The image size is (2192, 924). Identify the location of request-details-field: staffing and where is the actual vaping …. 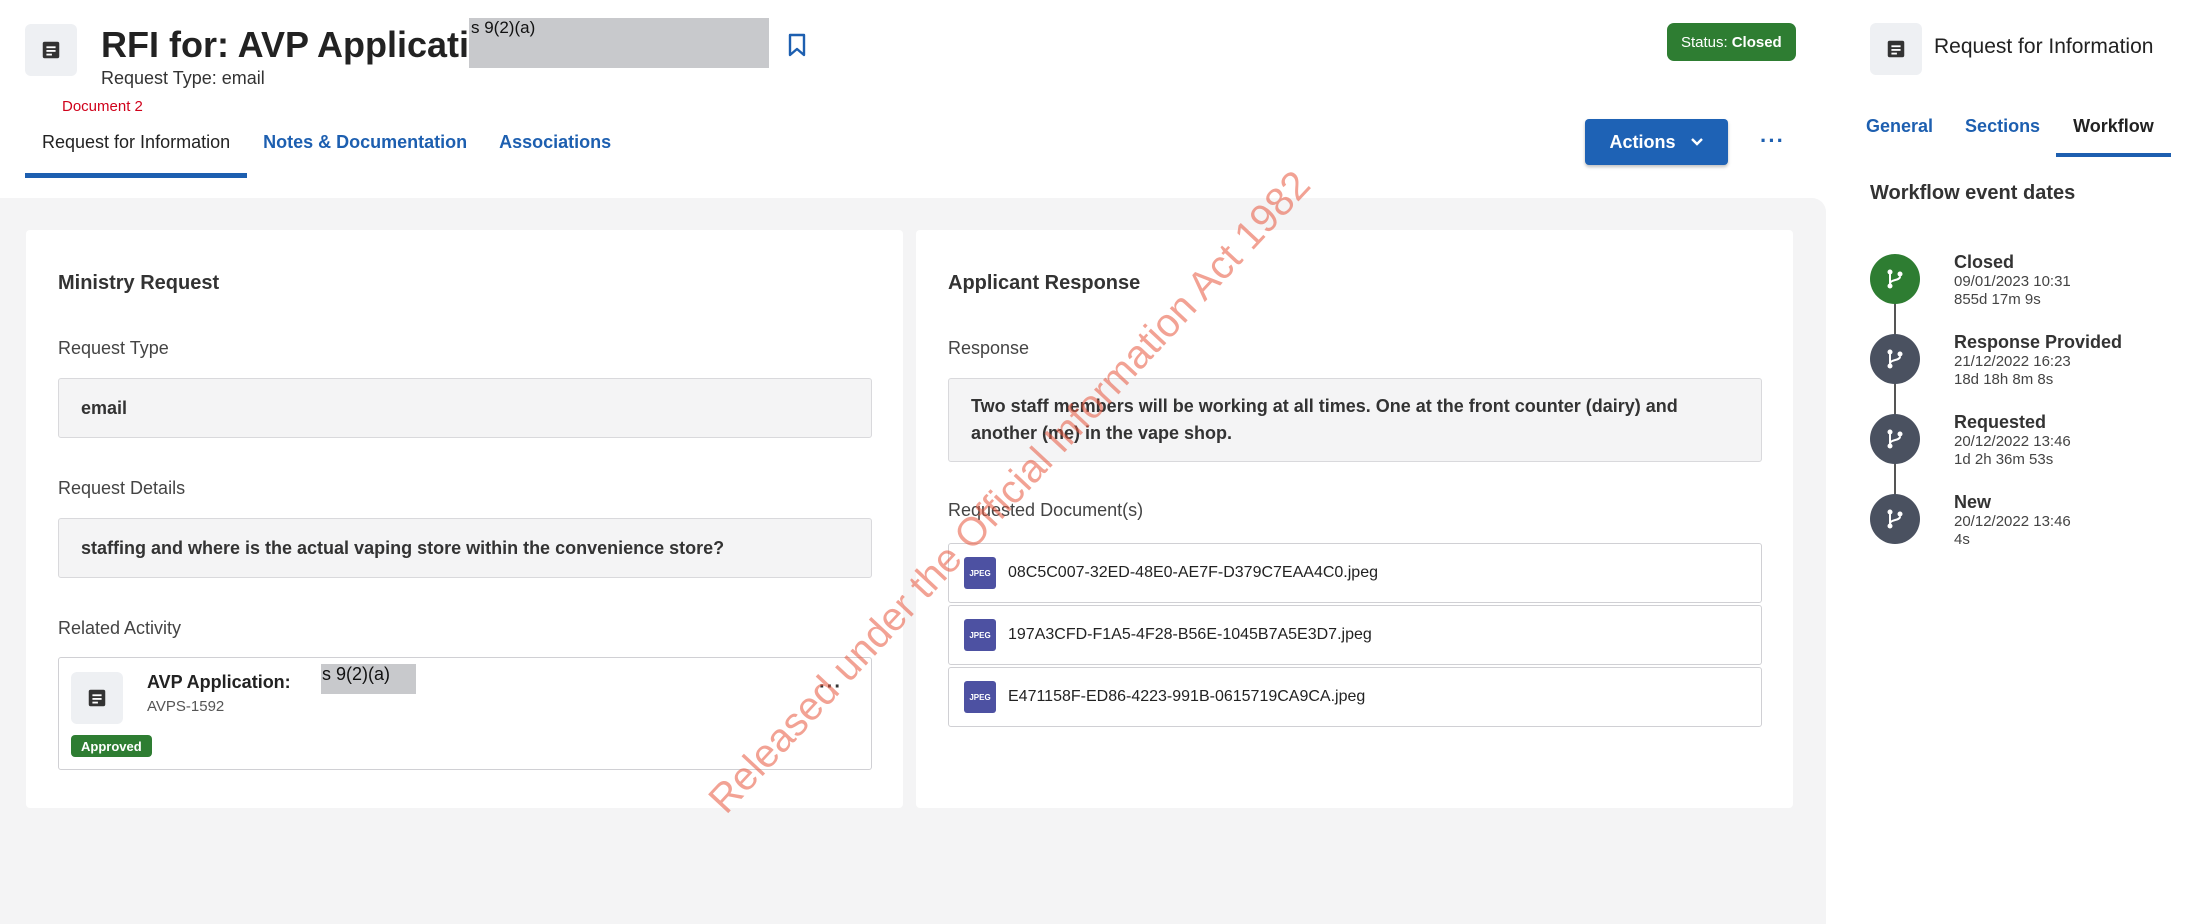
(465, 548).